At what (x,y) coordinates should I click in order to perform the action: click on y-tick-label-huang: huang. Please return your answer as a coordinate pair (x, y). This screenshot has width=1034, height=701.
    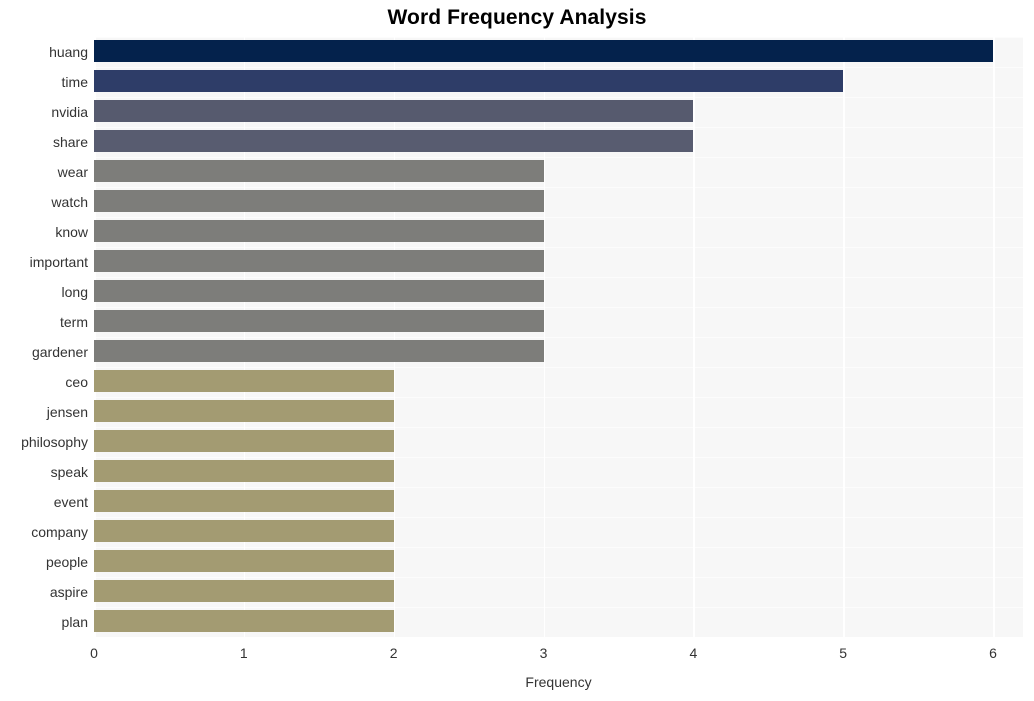
    Looking at the image, I should click on (68, 52).